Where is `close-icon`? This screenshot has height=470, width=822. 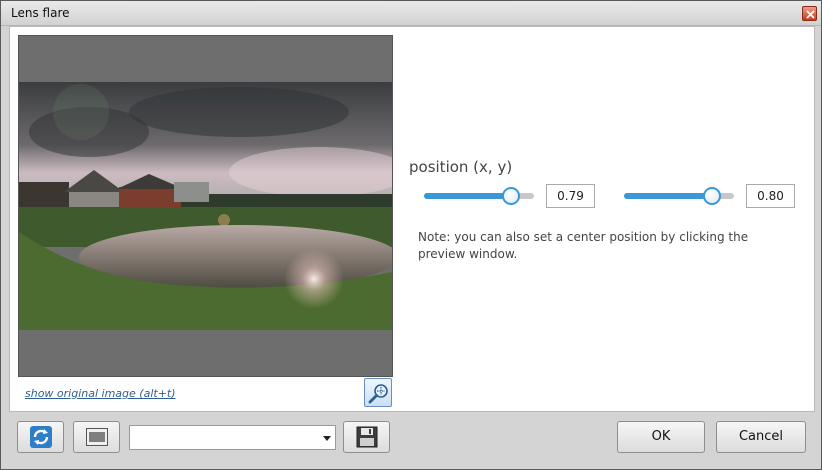
close-icon is located at coordinates (810, 14).